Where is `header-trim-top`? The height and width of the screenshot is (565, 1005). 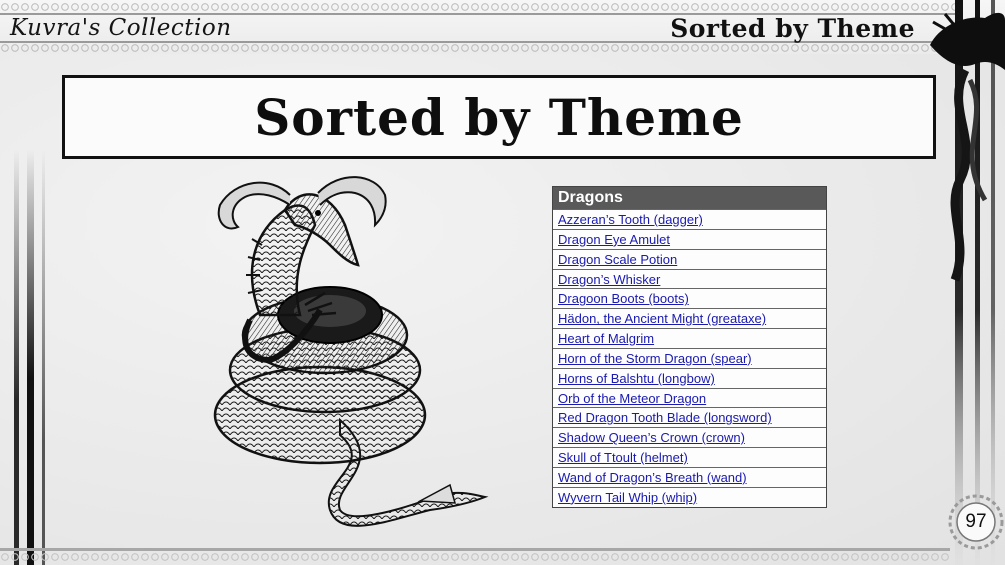 header-trim-top is located at coordinates (480, 7).